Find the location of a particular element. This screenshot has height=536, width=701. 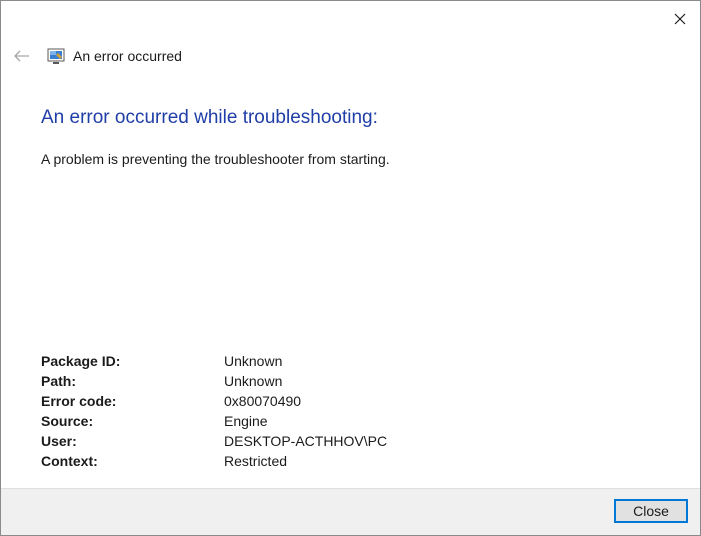

detail-value: Restricted is located at coordinates (256, 461).